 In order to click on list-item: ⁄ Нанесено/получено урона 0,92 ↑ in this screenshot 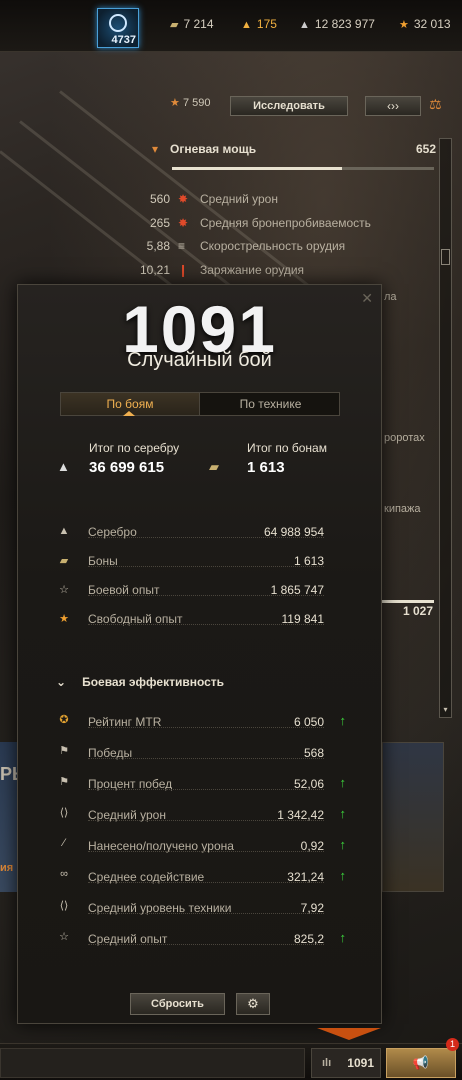, I will do `click(201, 844)`.